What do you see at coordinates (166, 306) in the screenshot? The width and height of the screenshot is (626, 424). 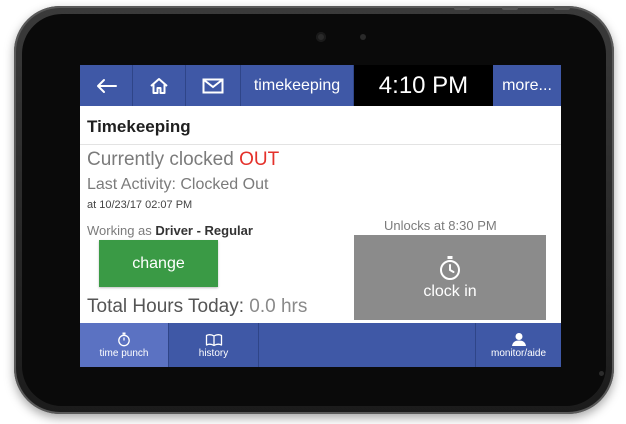 I see `total-hours-label: Total Hours Today:` at bounding box center [166, 306].